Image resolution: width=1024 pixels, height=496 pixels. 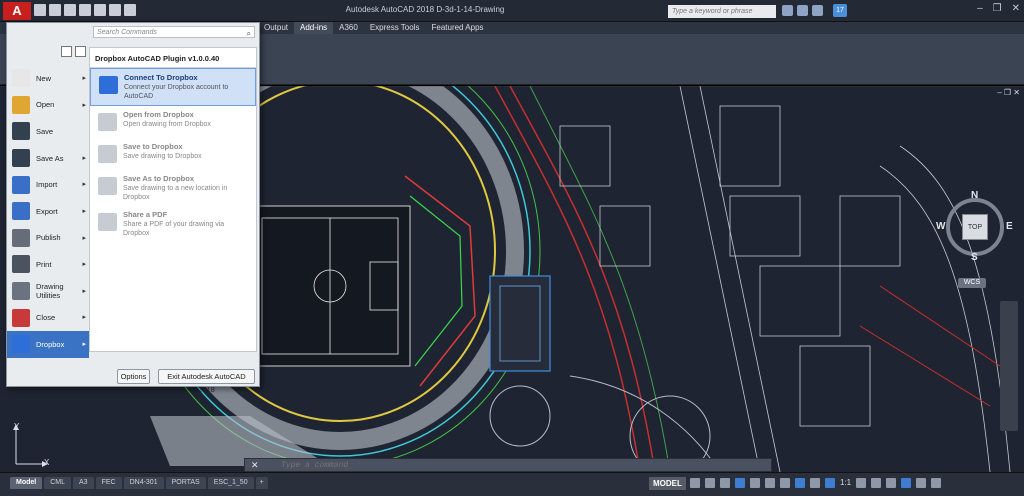 What do you see at coordinates (800, 483) in the screenshot?
I see `transparency-icon` at bounding box center [800, 483].